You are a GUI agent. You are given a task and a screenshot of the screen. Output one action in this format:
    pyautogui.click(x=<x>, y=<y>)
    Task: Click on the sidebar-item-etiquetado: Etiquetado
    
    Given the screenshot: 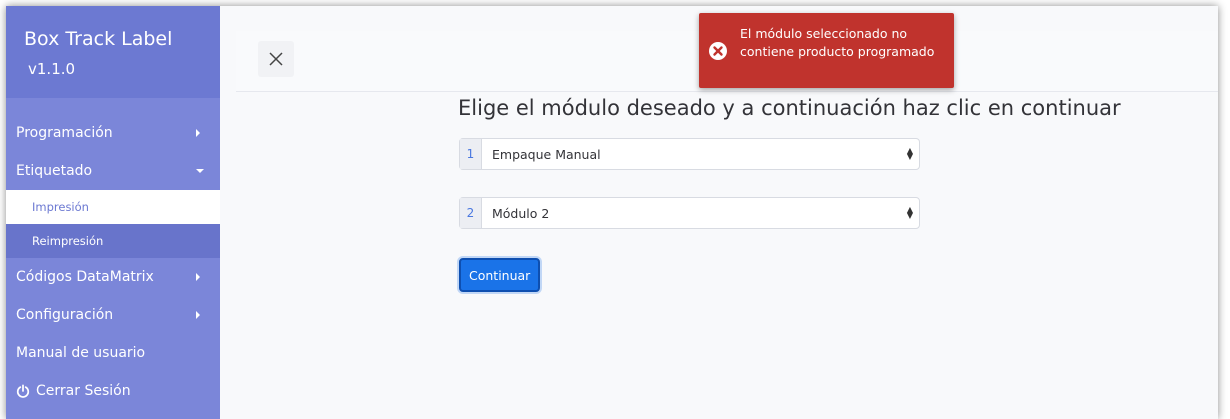 What is the action you would take?
    pyautogui.click(x=113, y=171)
    